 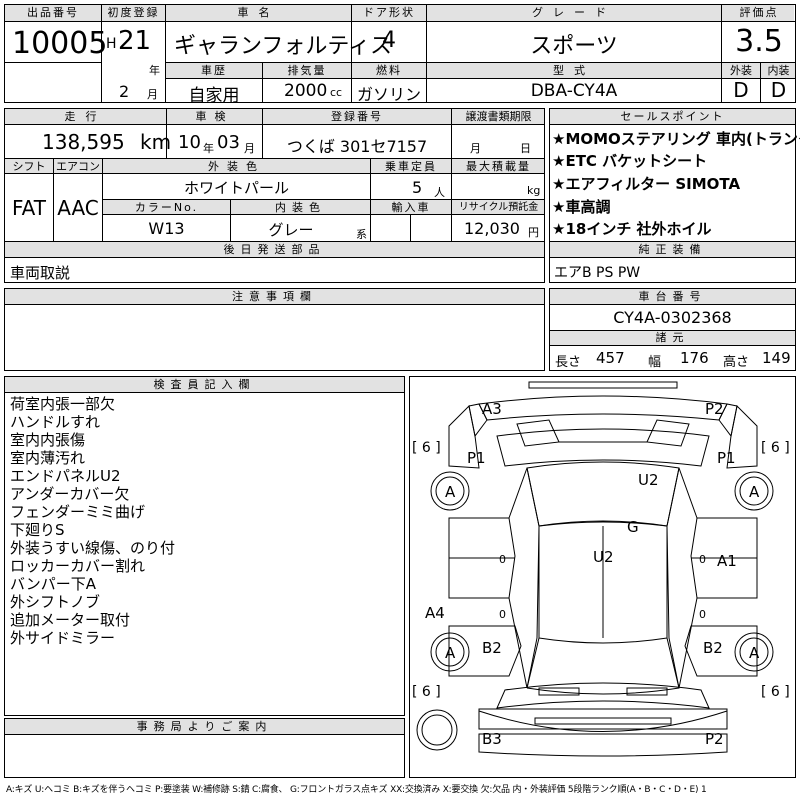 What do you see at coordinates (55, 602) in the screenshot?
I see `inspector-line: 外シフトノブ` at bounding box center [55, 602].